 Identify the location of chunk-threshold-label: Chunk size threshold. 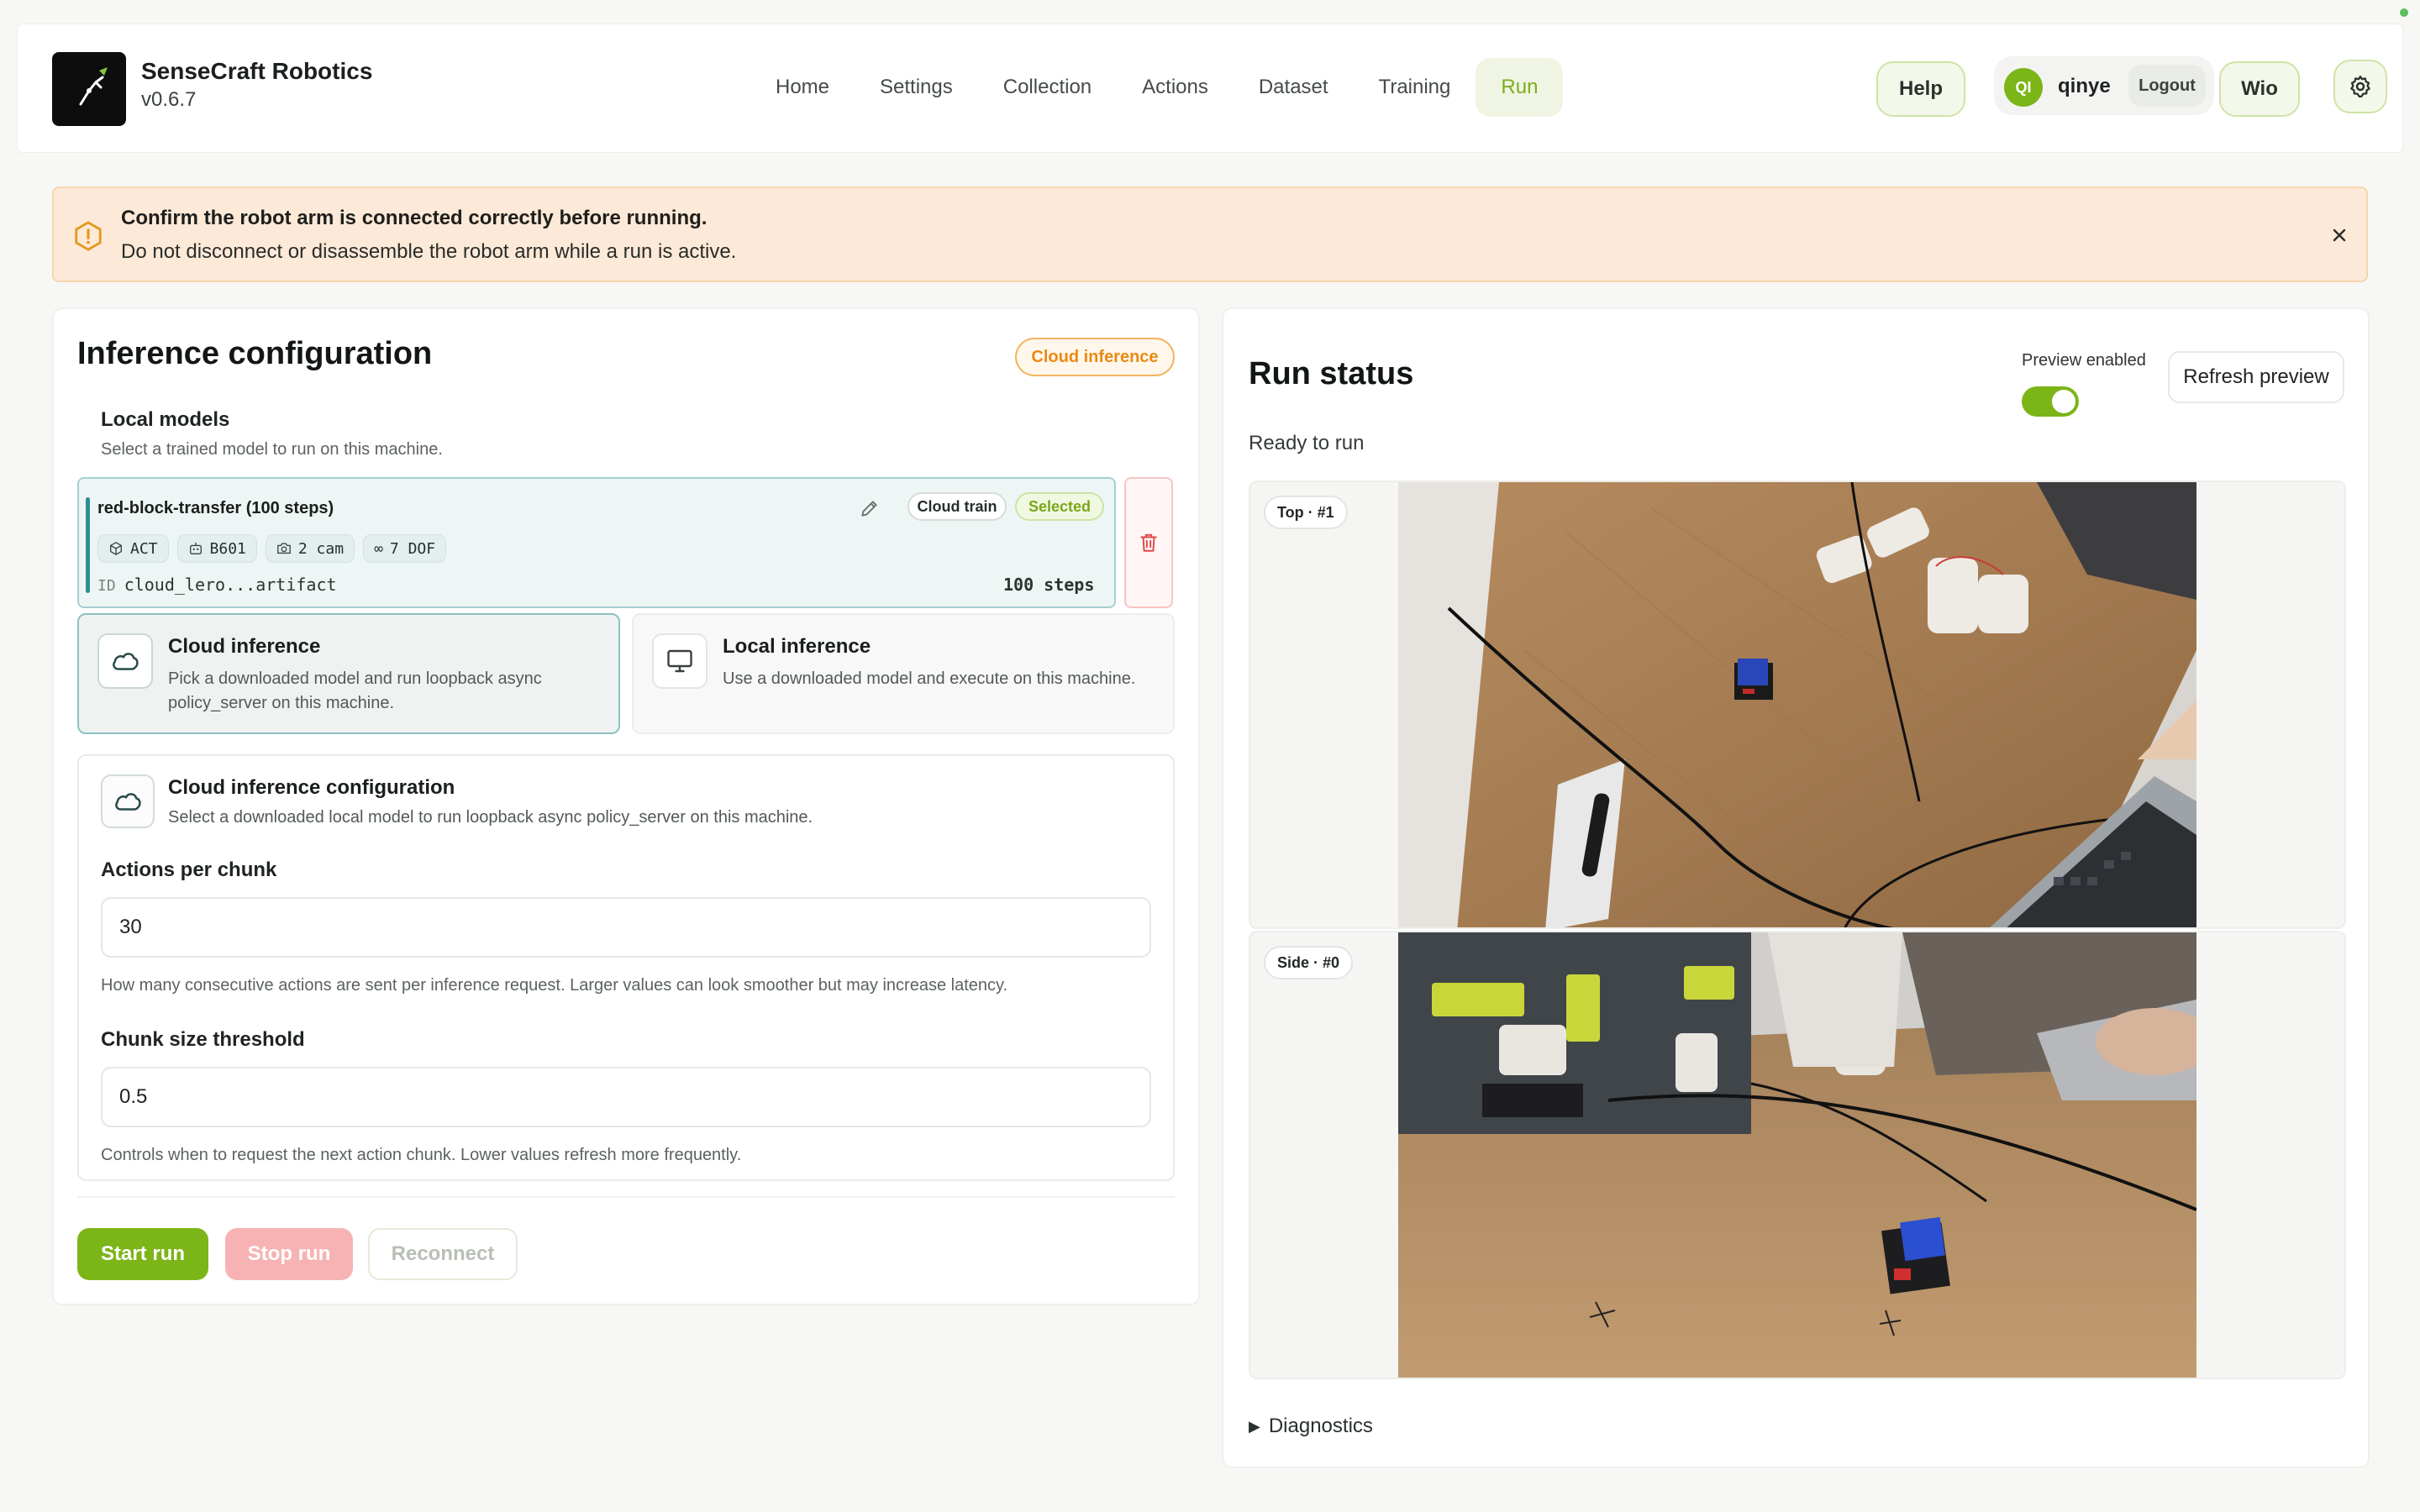
(203, 1039).